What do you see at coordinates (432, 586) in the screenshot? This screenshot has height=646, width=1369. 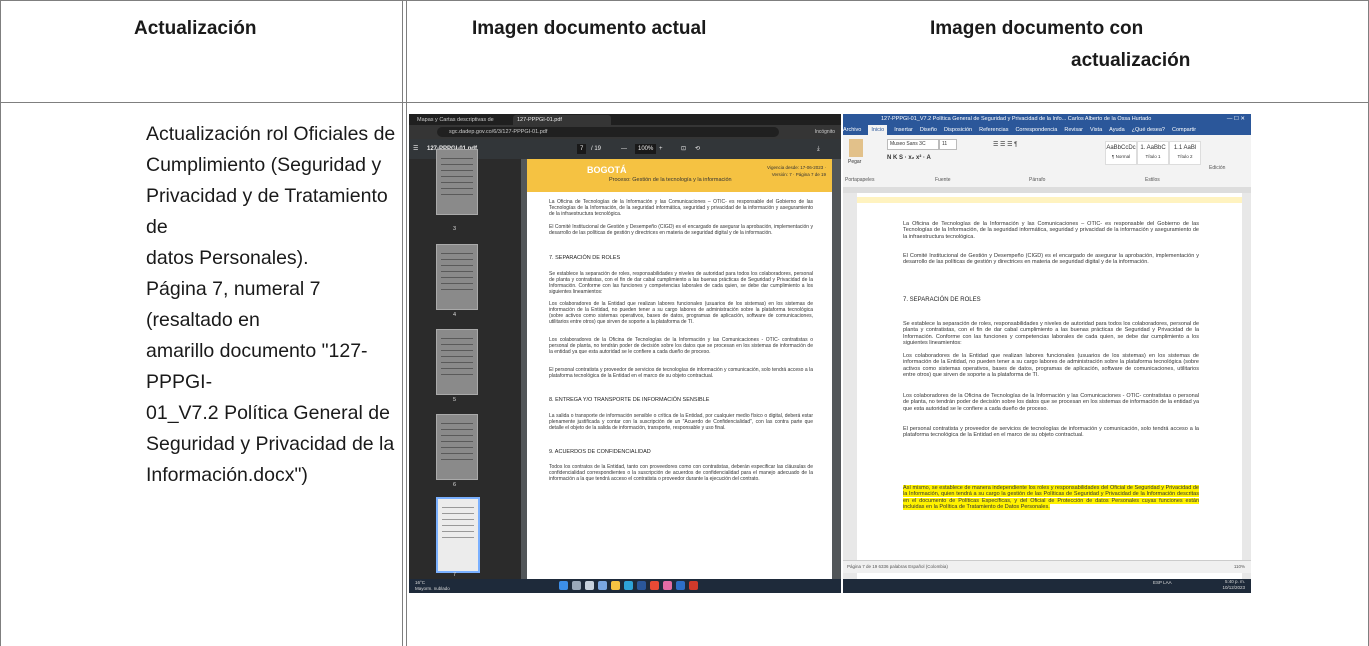 I see `weather-widget: 16°C Mayorm. nublado` at bounding box center [432, 586].